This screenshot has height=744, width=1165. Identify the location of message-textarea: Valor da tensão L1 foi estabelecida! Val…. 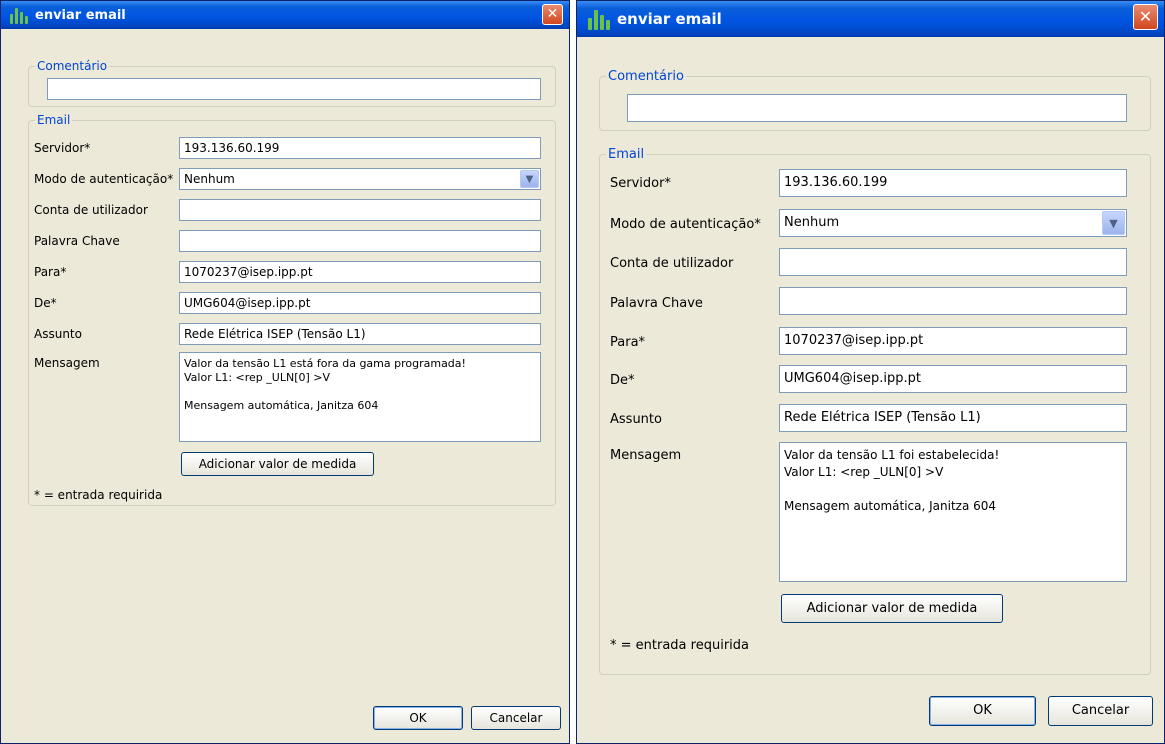
(953, 512).